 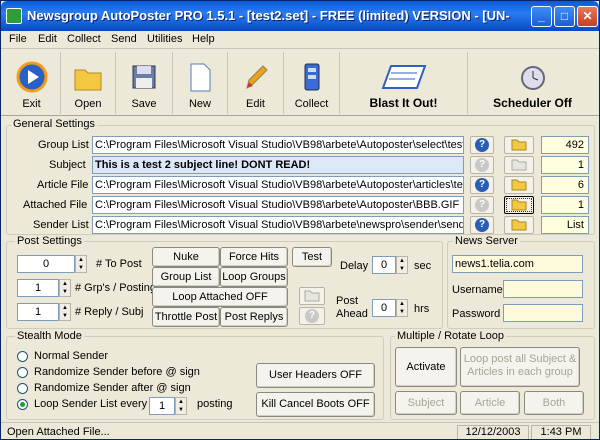 I want to click on clock-icon, so click(x=532, y=78).